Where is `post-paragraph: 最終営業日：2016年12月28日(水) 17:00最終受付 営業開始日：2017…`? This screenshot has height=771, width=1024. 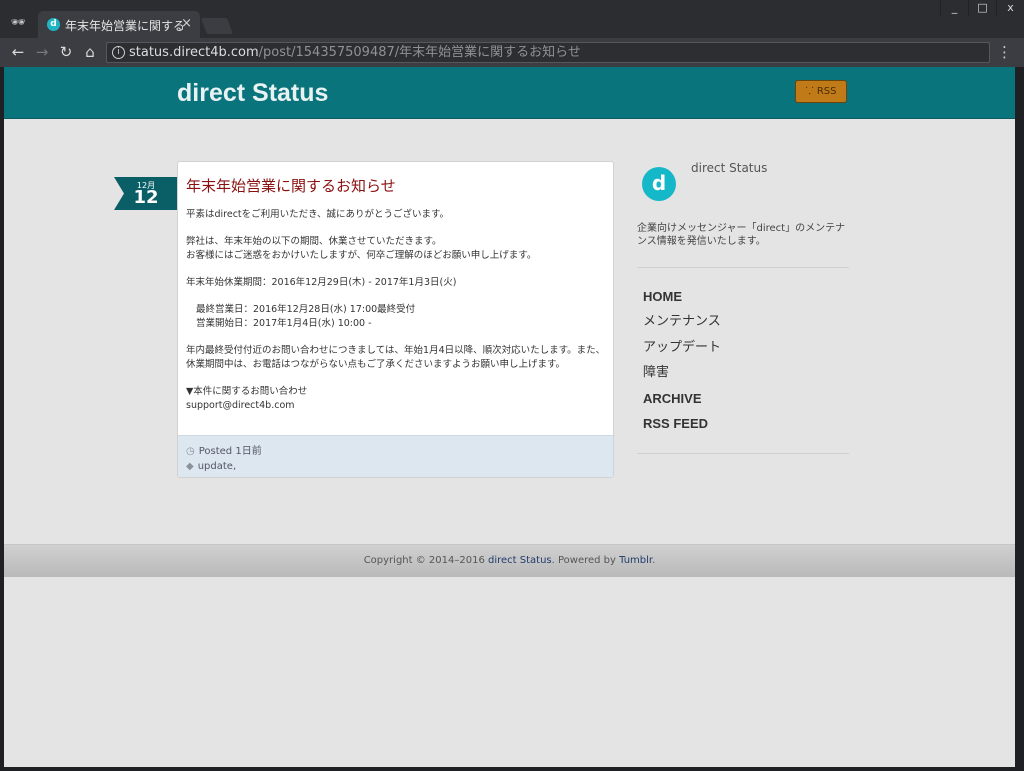 post-paragraph: 最終営業日：2016年12月28日(水) 17:00最終受付 営業開始日：2017… is located at coordinates (397, 317).